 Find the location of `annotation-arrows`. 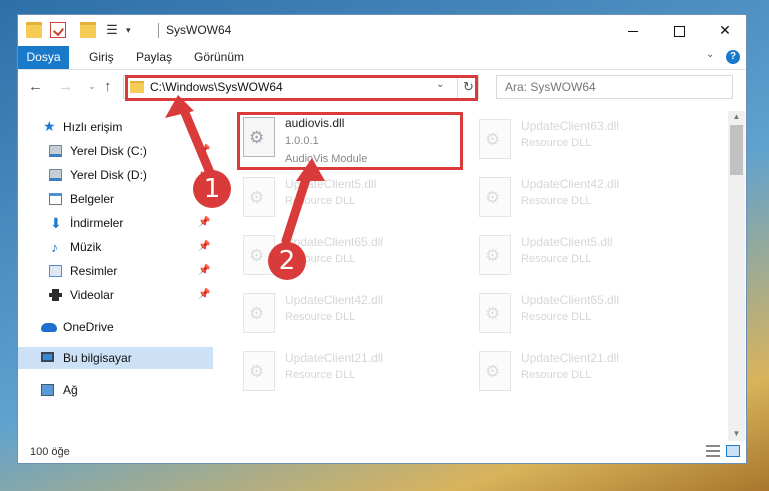

annotation-arrows is located at coordinates (245, 170).